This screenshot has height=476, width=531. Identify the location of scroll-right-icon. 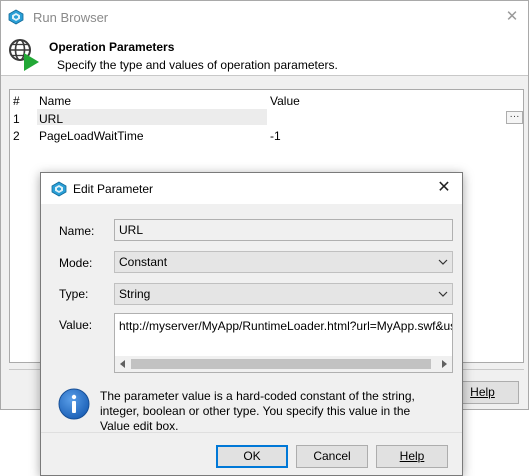
(444, 364).